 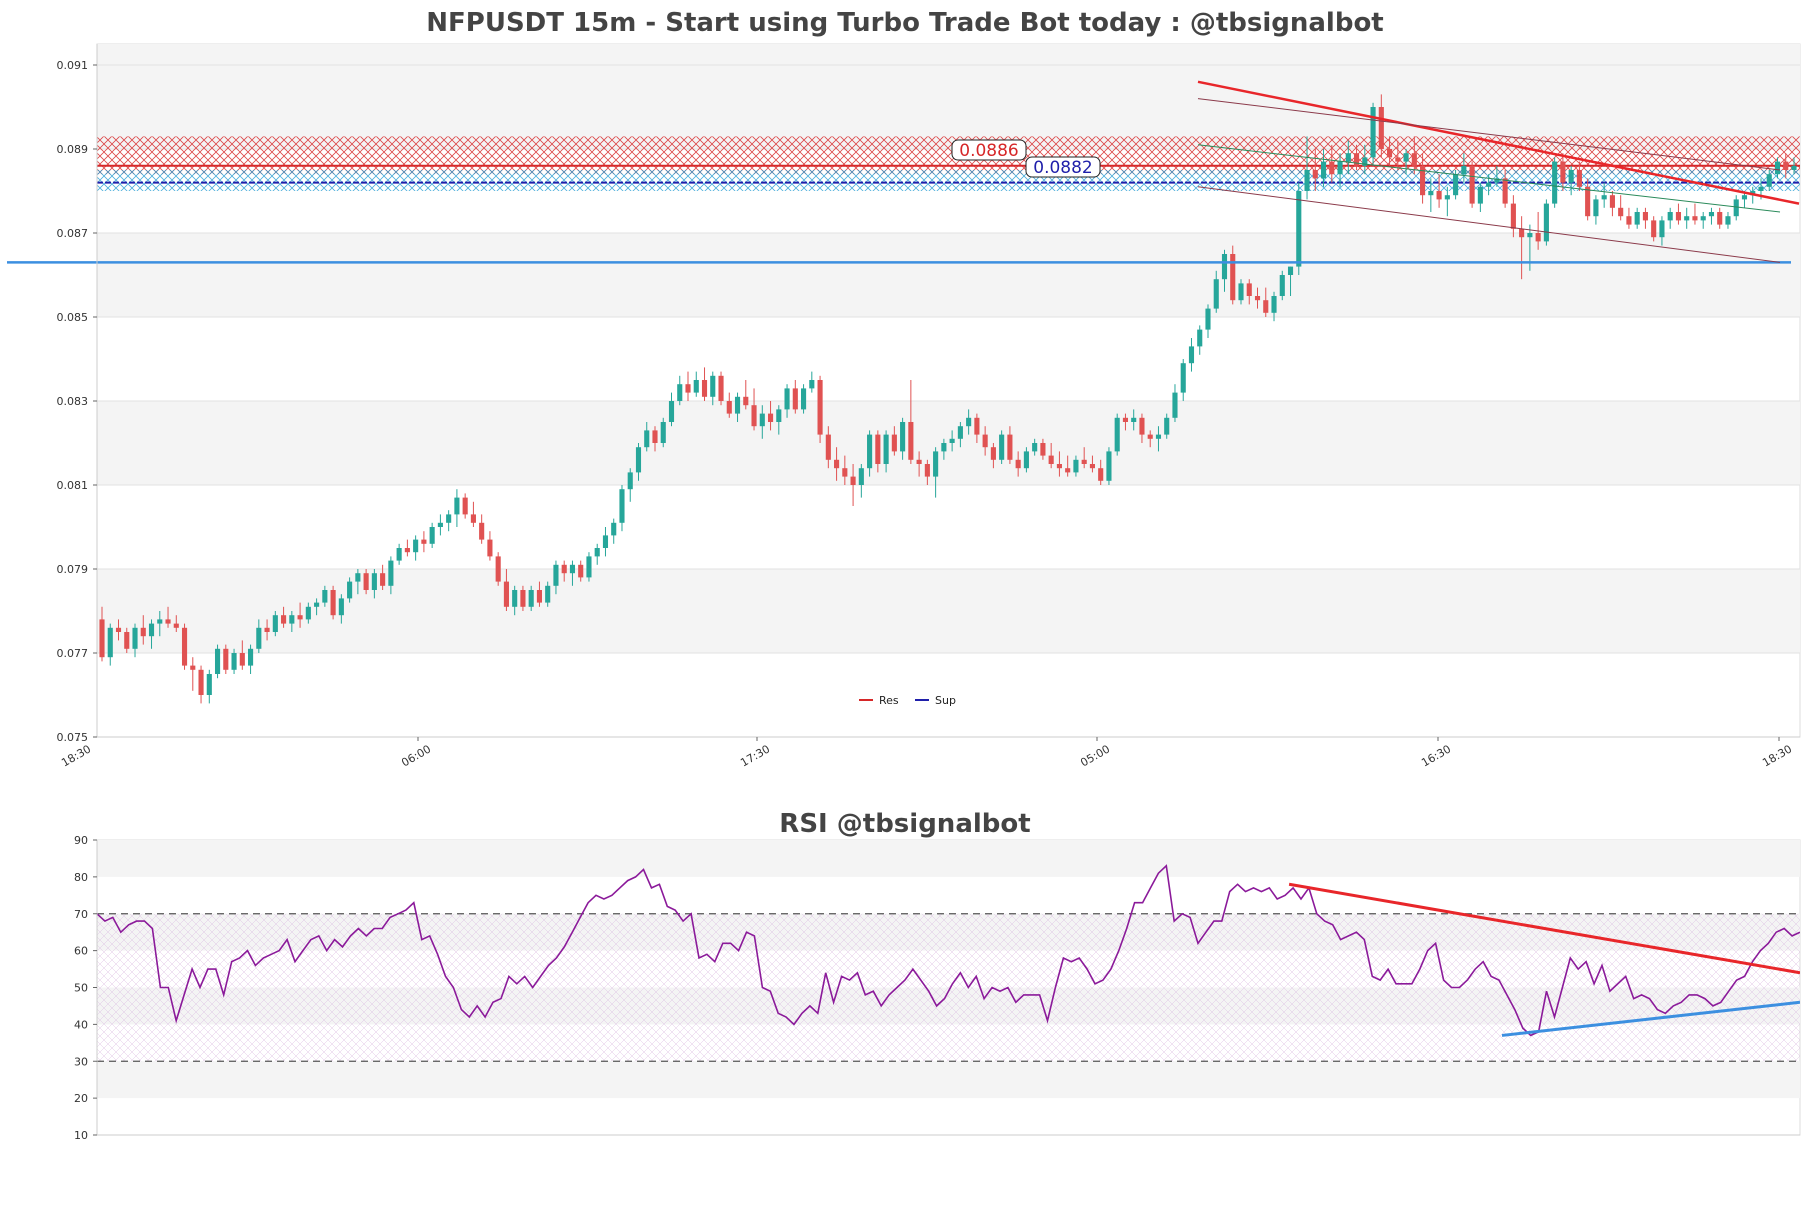 What do you see at coordinates (81, 988) in the screenshot?
I see `rsi-y-tick-label: 50` at bounding box center [81, 988].